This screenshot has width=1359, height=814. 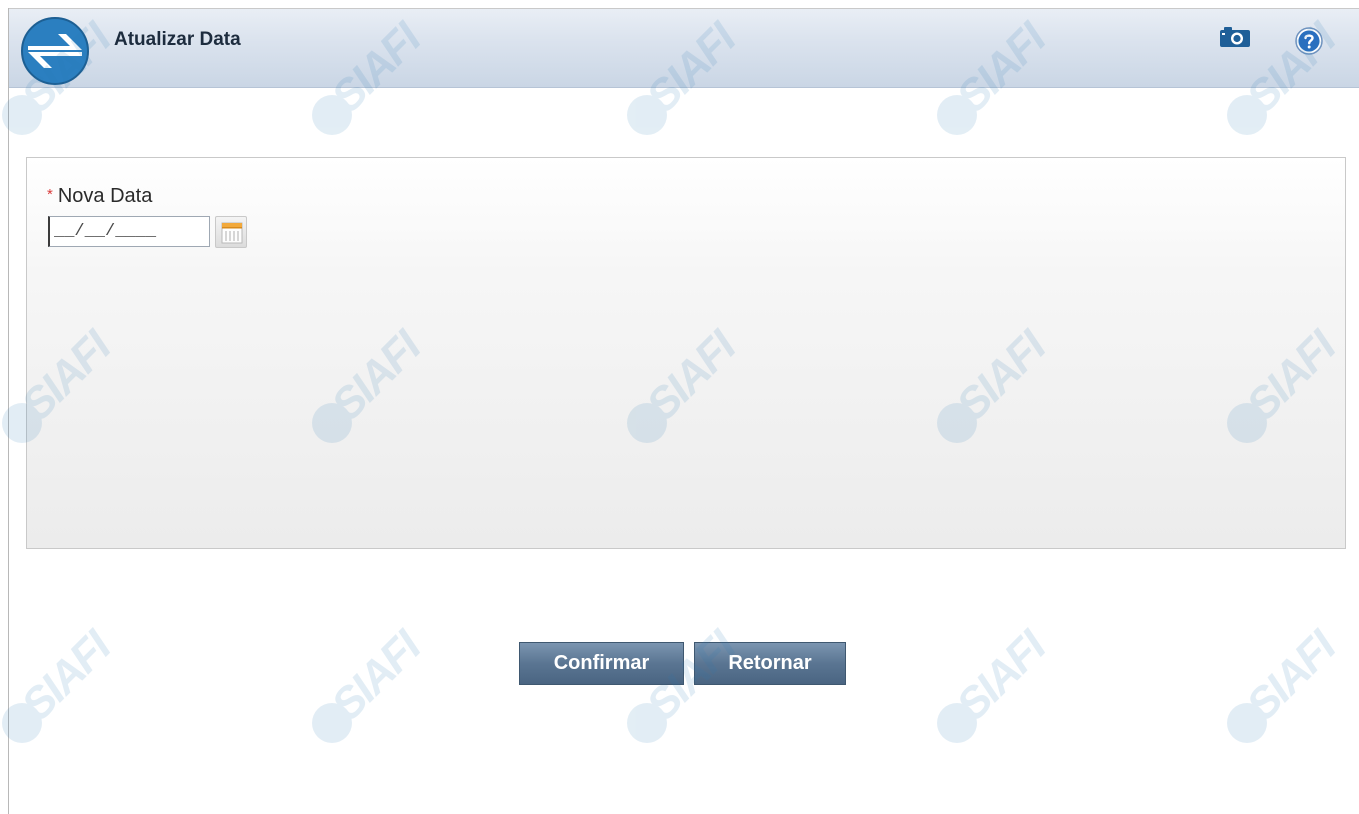 What do you see at coordinates (1309, 41) in the screenshot?
I see `help-icon` at bounding box center [1309, 41].